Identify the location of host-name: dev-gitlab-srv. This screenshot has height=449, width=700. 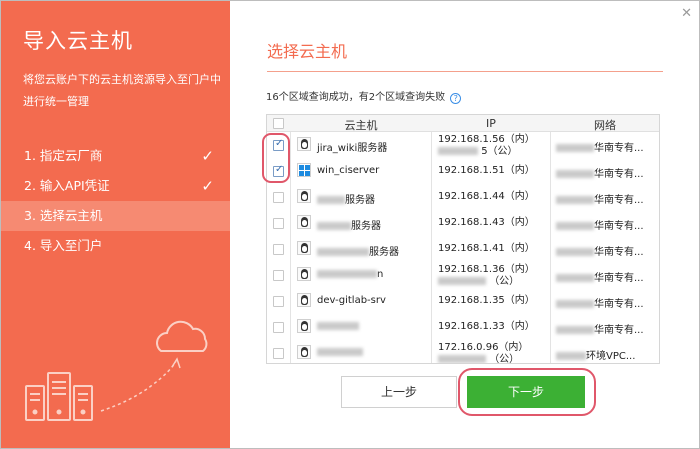
(351, 300).